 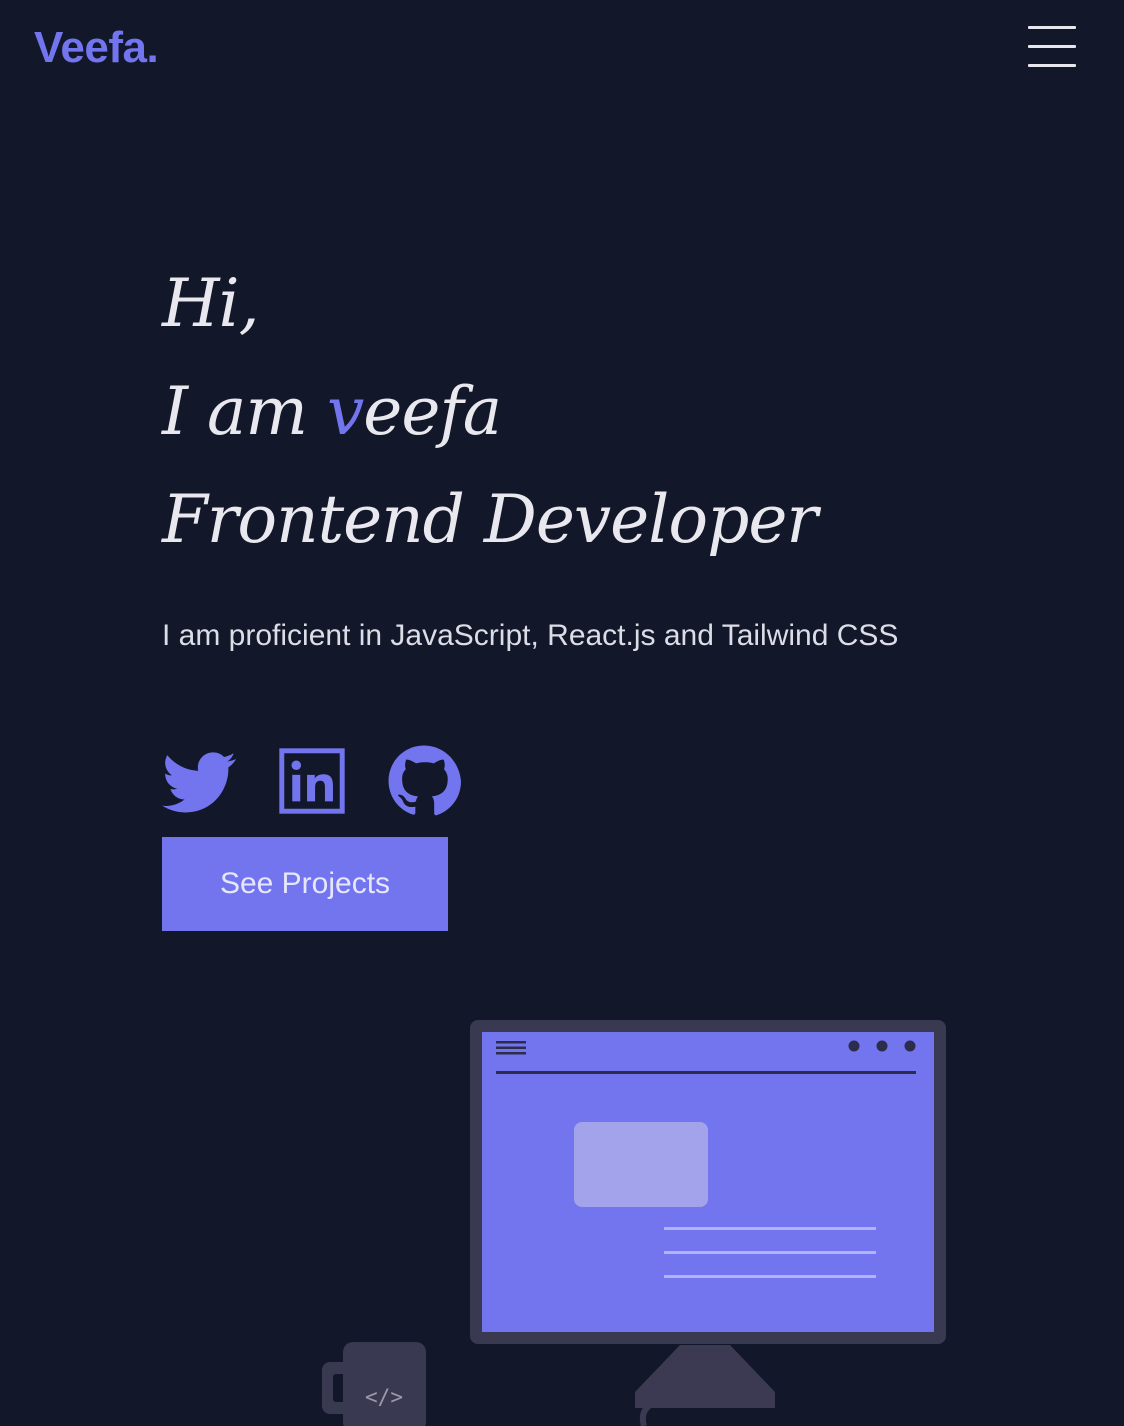 I want to click on intro-line: I am veefa, so click(x=612, y=412).